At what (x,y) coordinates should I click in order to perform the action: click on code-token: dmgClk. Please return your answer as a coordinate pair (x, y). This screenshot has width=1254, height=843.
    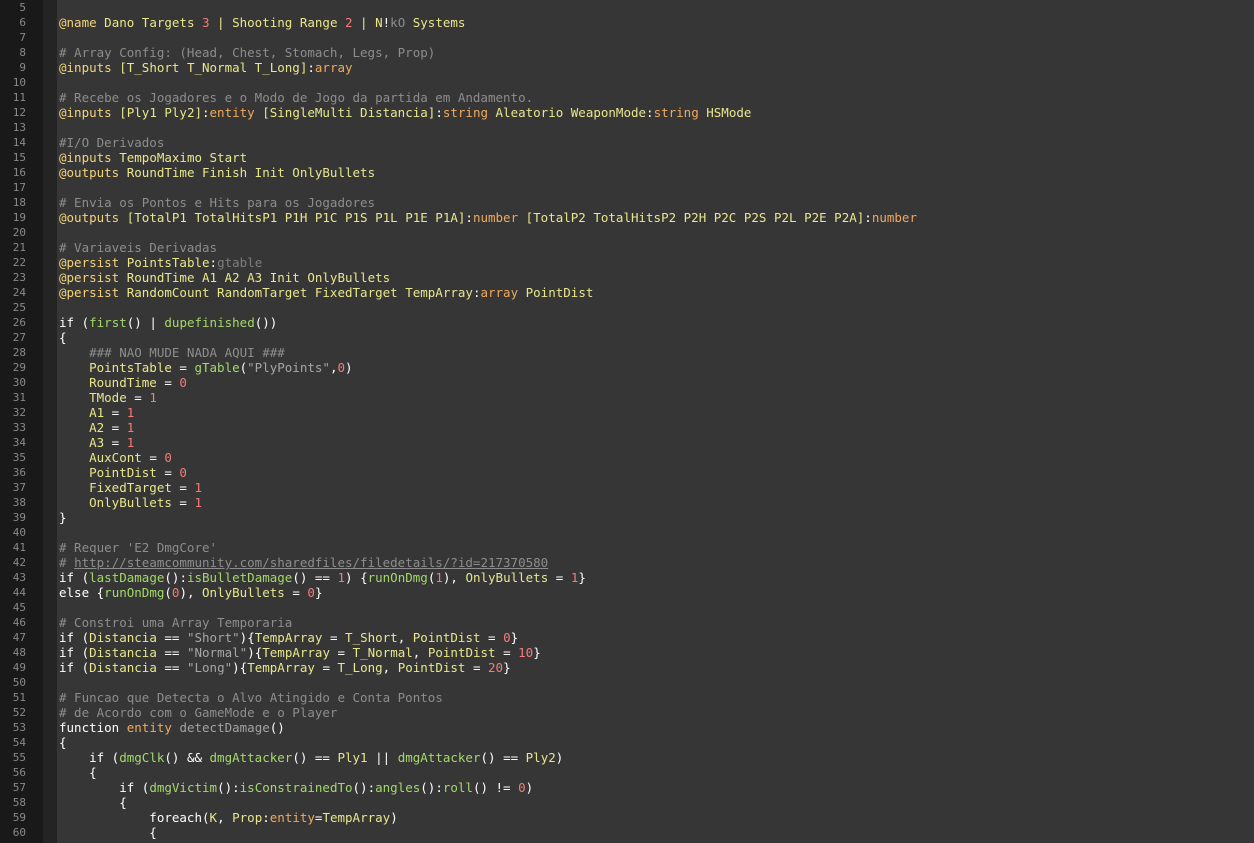
    Looking at the image, I should click on (142, 757).